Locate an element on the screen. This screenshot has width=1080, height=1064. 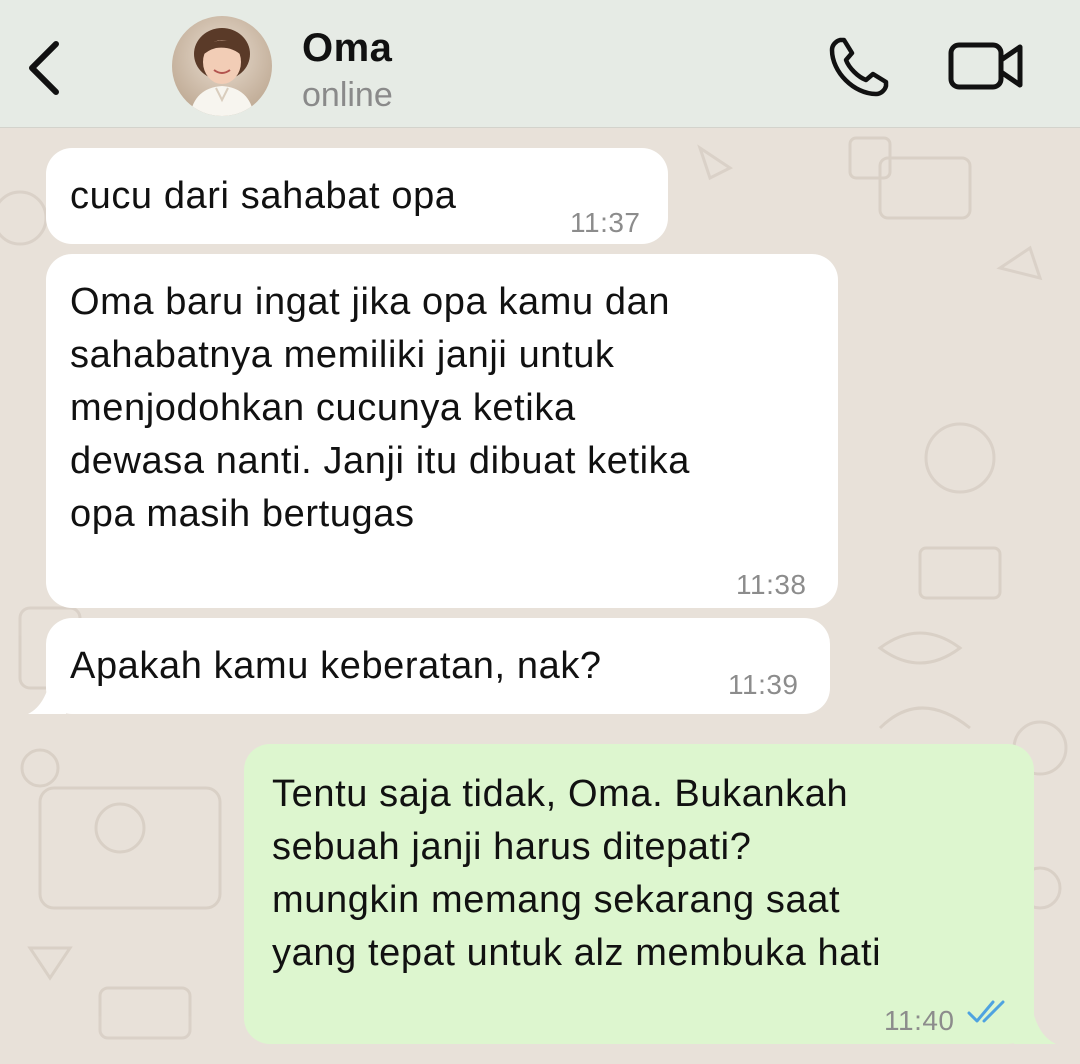
chat-header: Oma online is located at coordinates (540, 64).